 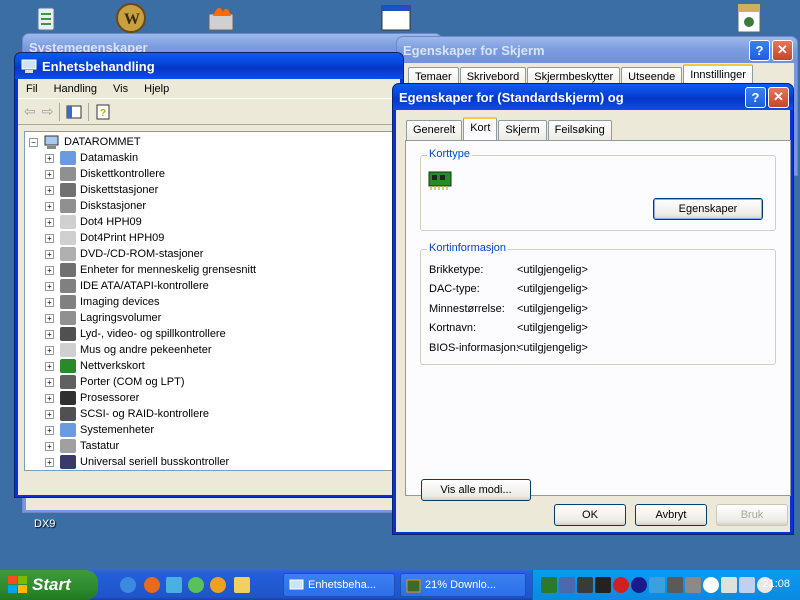 I want to click on device-category: + Dot4Print HPH09, so click(x=104, y=238).